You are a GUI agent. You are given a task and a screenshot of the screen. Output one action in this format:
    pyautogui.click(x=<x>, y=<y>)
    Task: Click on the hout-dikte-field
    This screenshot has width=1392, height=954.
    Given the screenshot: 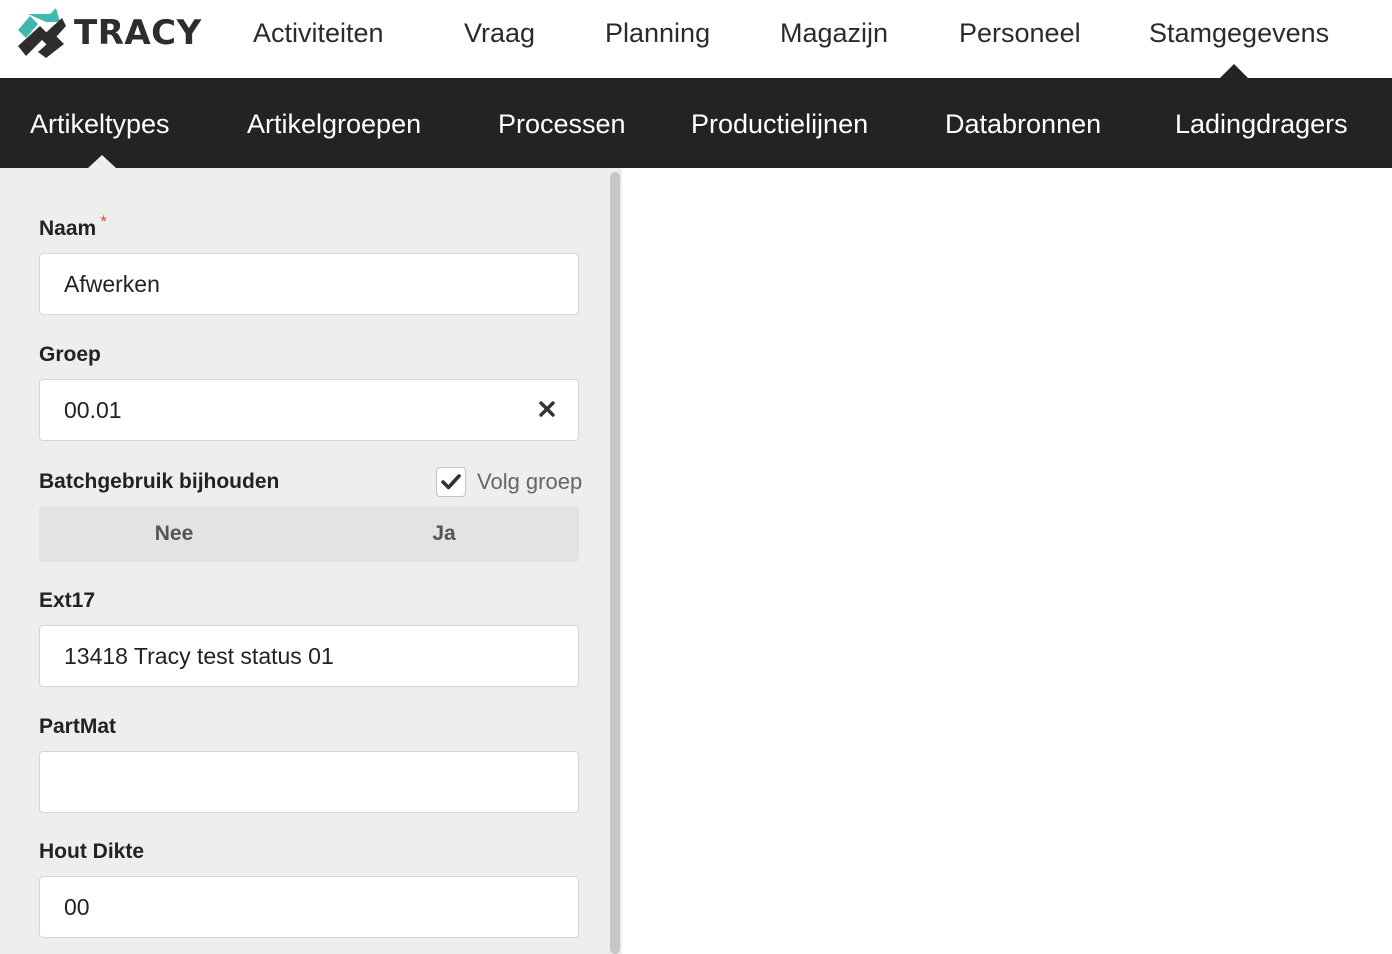 What is the action you would take?
    pyautogui.click(x=309, y=907)
    